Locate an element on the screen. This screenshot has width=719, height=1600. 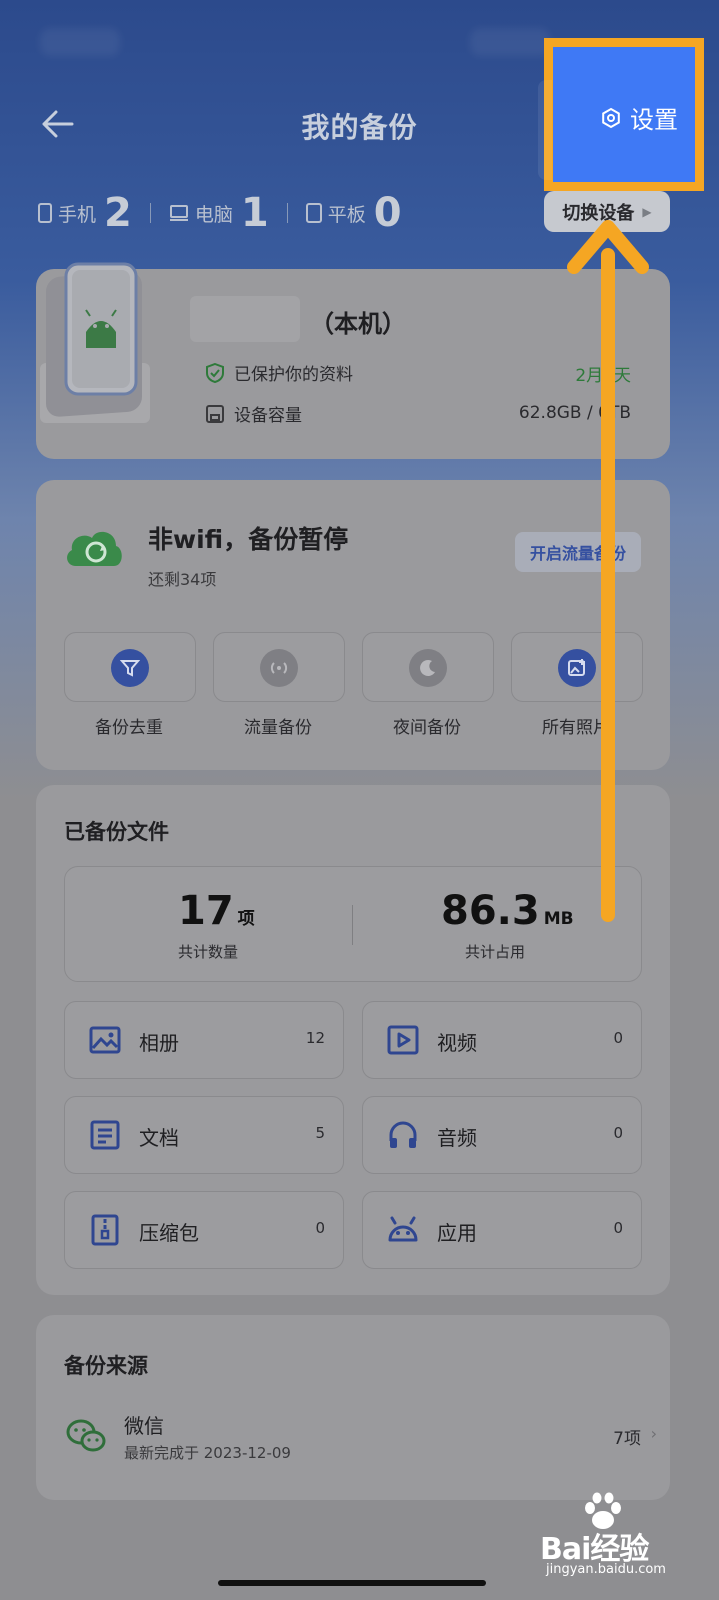
computer-icon is located at coordinates (178, 213).